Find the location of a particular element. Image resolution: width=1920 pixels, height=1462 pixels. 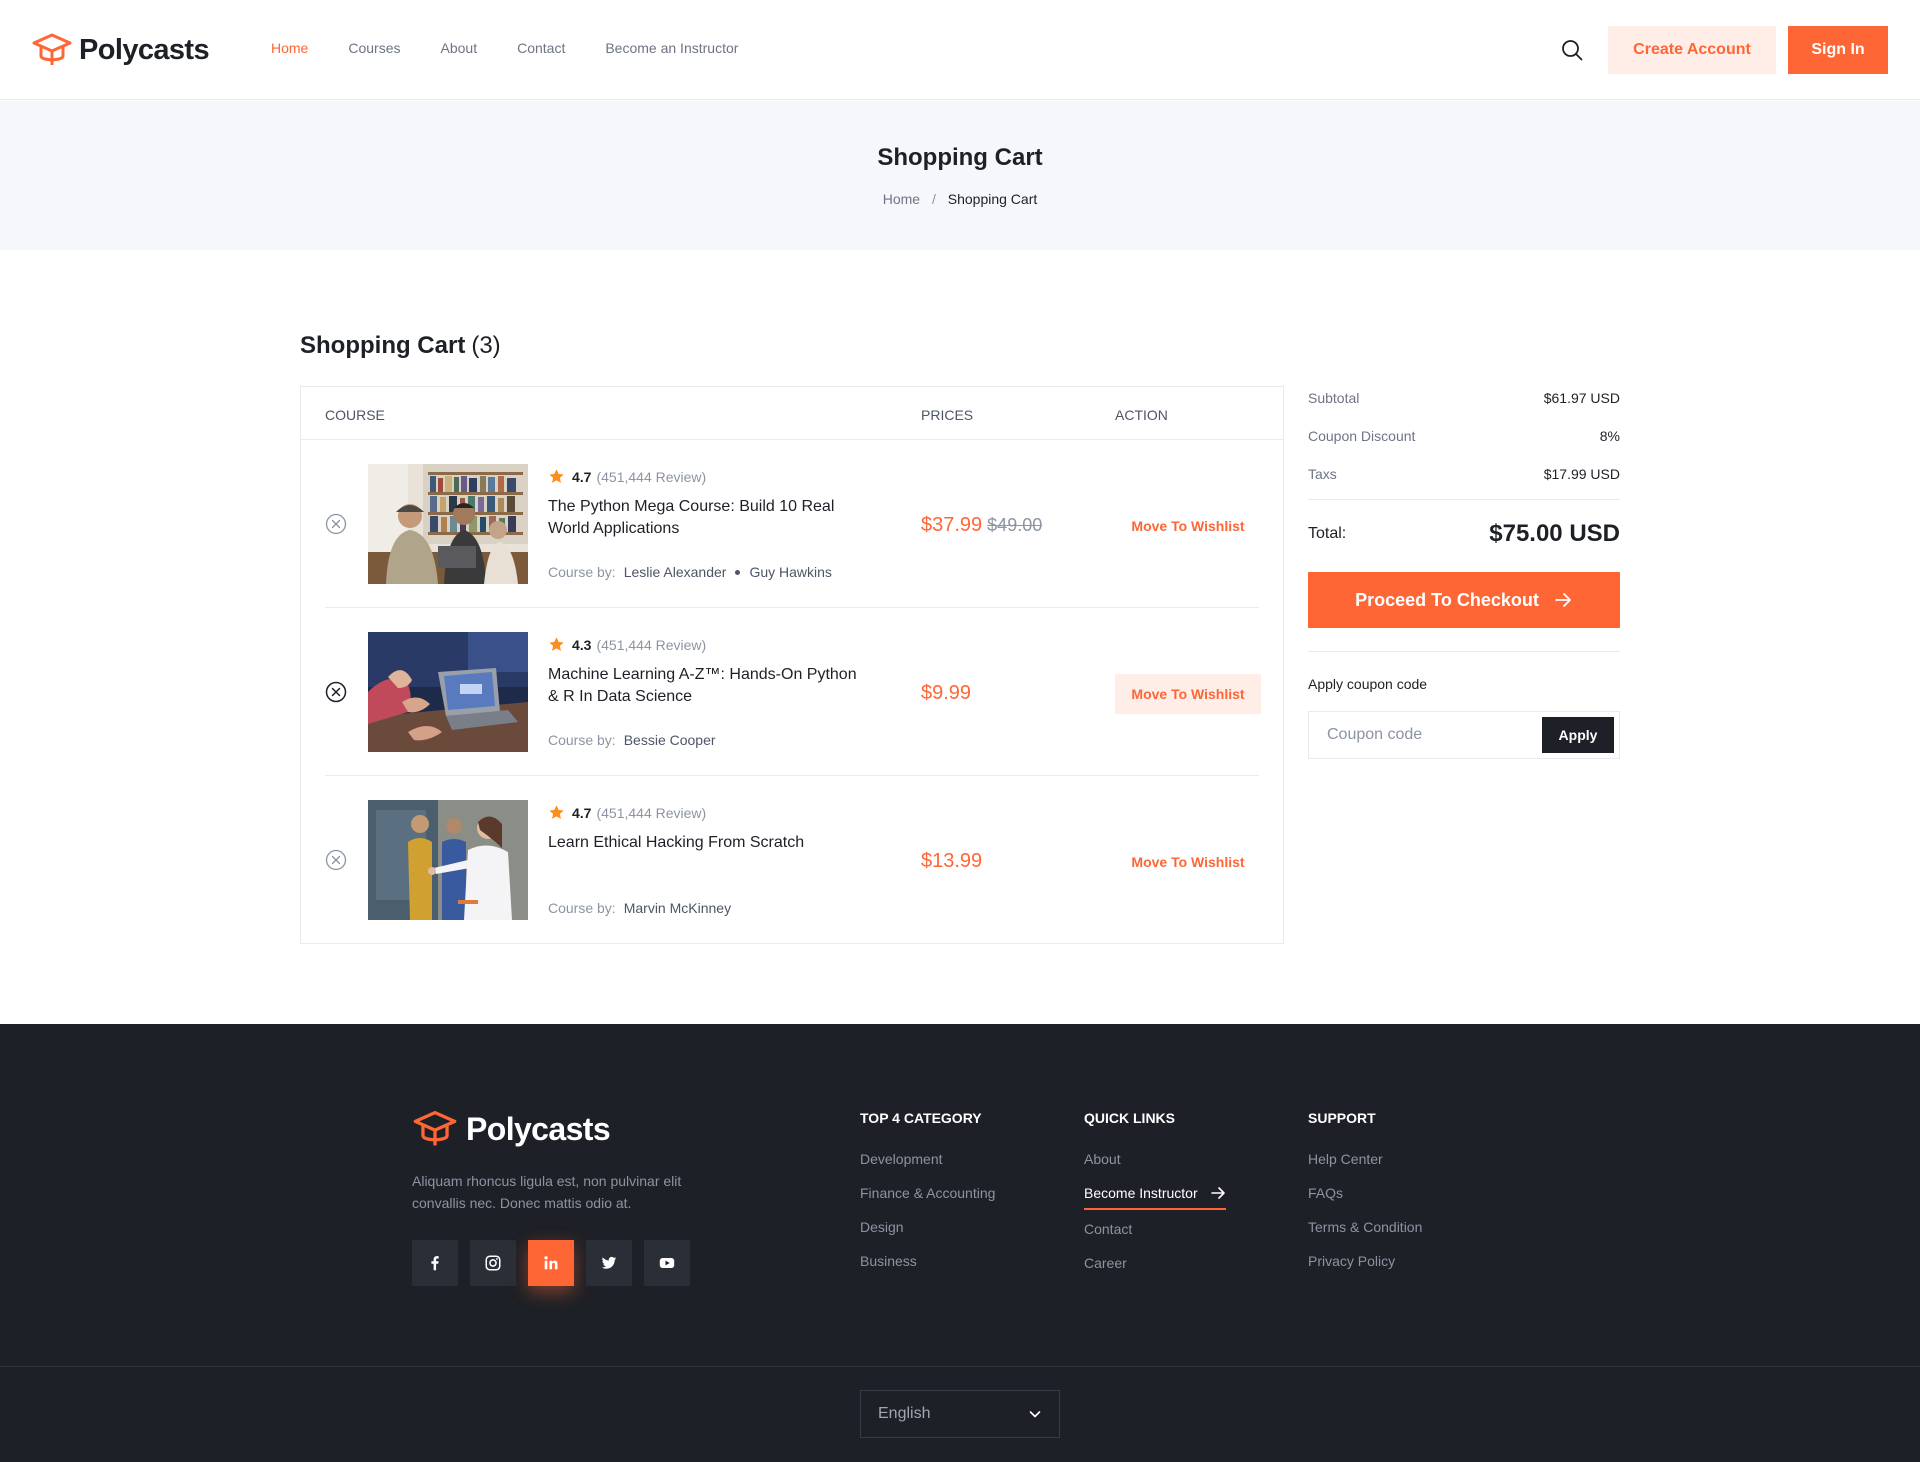

course-rating: 4.3 (451,444 Review) is located at coordinates (627, 644).